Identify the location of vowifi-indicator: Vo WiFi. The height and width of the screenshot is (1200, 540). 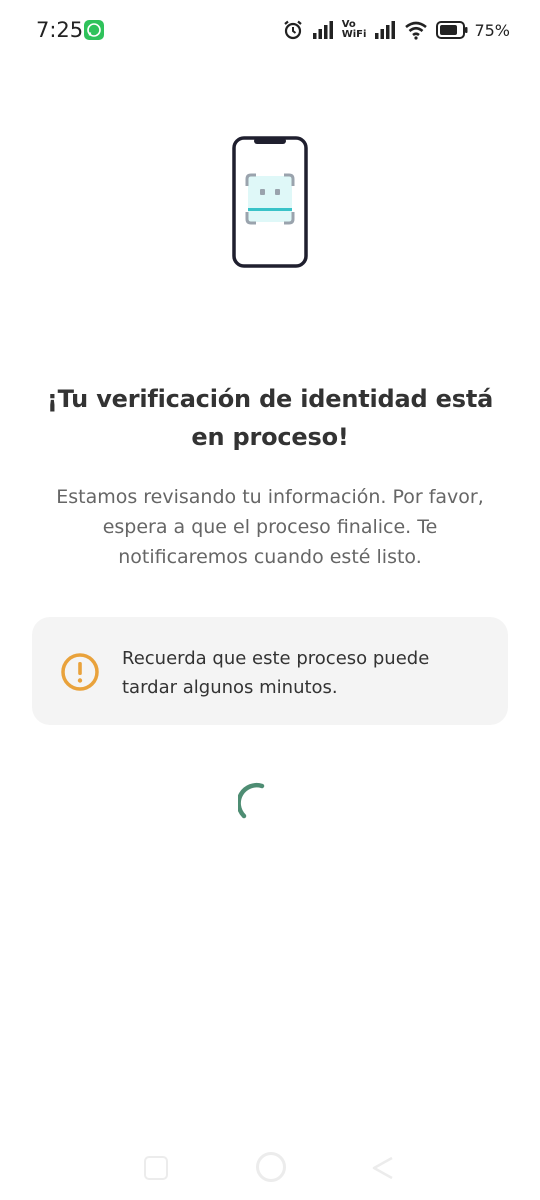
(354, 30).